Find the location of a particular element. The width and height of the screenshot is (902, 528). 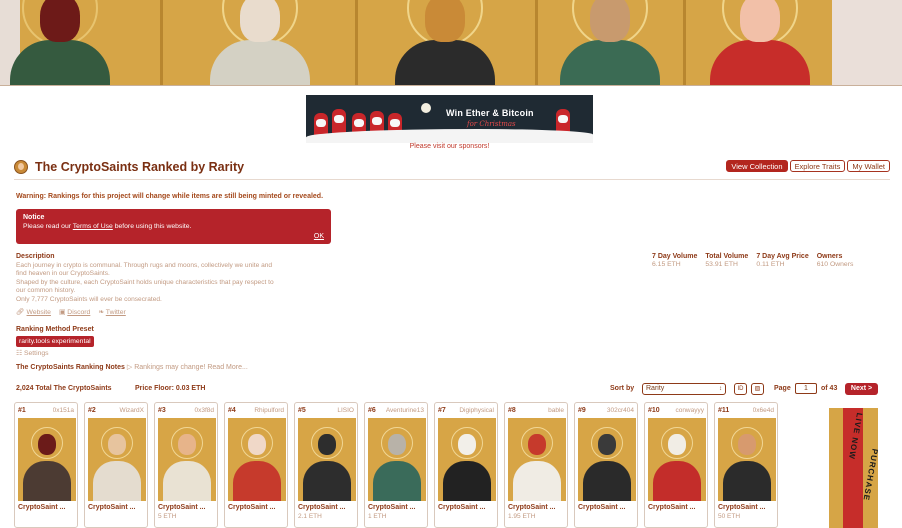

next-page-button: Next > is located at coordinates (861, 389).